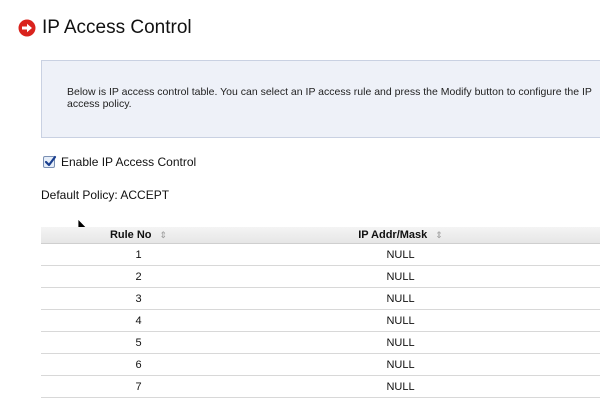 The image size is (600, 398). I want to click on table-row: 6 NULL, so click(320, 364).